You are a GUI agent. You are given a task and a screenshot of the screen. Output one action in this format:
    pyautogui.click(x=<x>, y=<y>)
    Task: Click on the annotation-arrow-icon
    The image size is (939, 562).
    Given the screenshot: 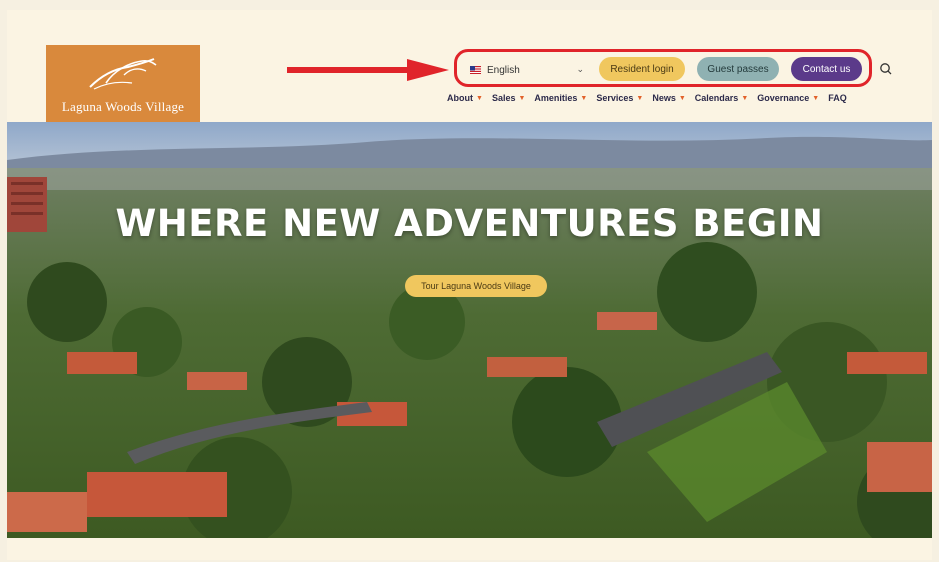 What is the action you would take?
    pyautogui.click(x=368, y=70)
    